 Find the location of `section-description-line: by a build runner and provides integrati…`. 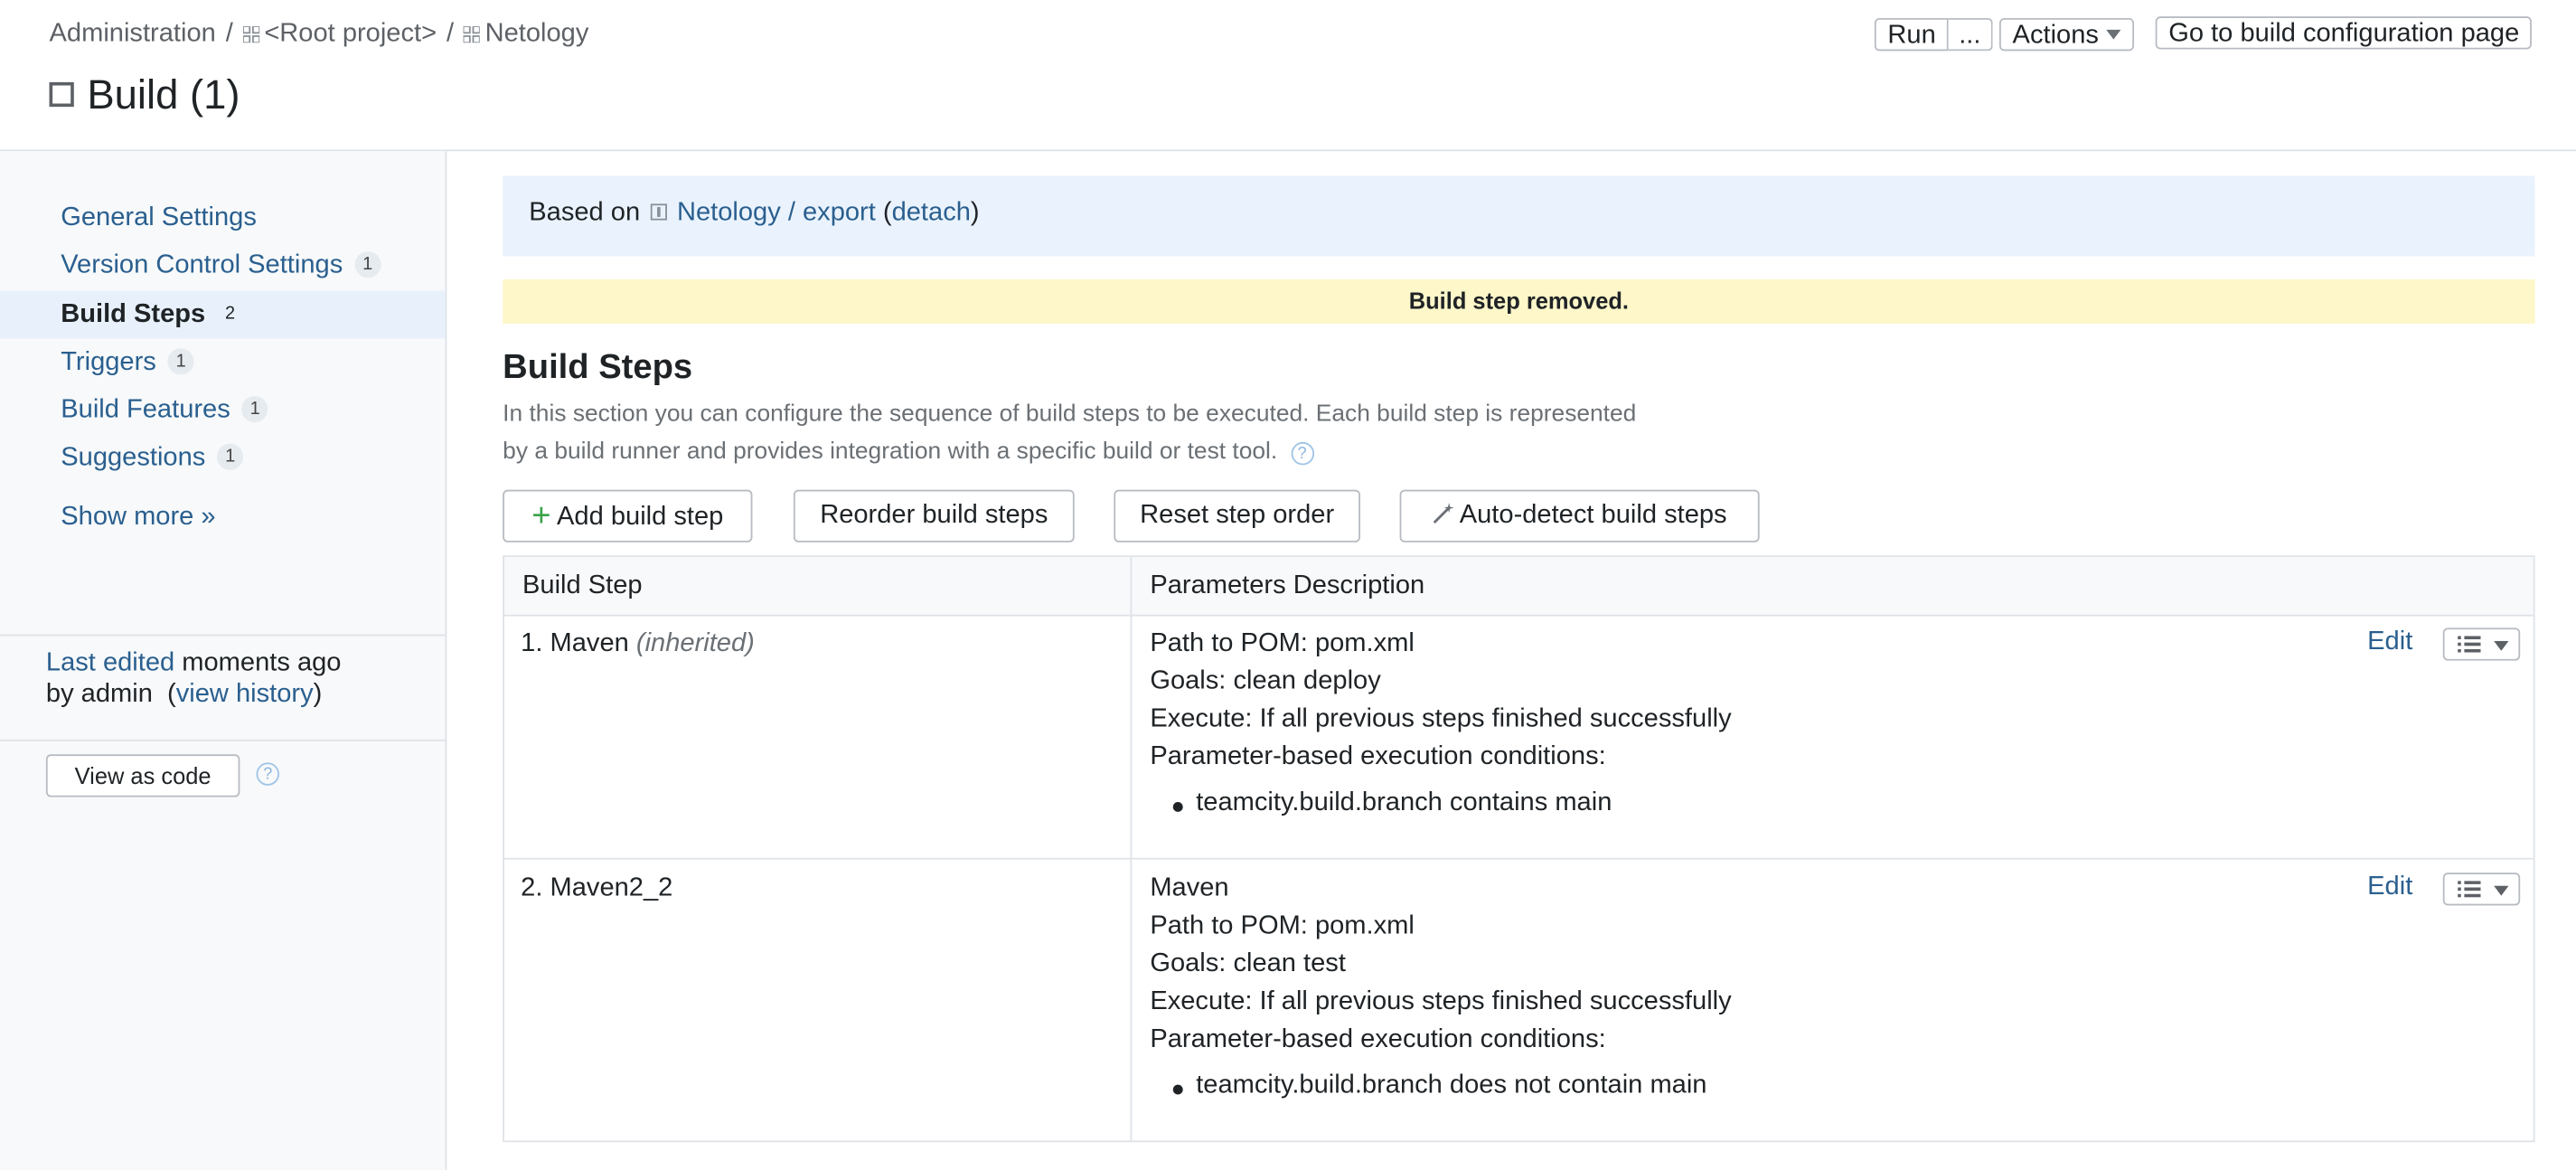

section-description-line: by a build runner and provides integrati… is located at coordinates (890, 453).